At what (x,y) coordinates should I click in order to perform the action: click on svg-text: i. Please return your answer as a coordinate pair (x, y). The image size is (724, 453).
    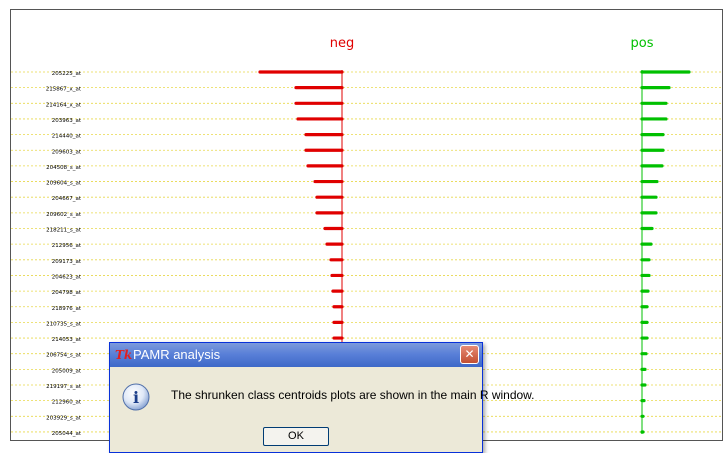
    Looking at the image, I should click on (136, 397).